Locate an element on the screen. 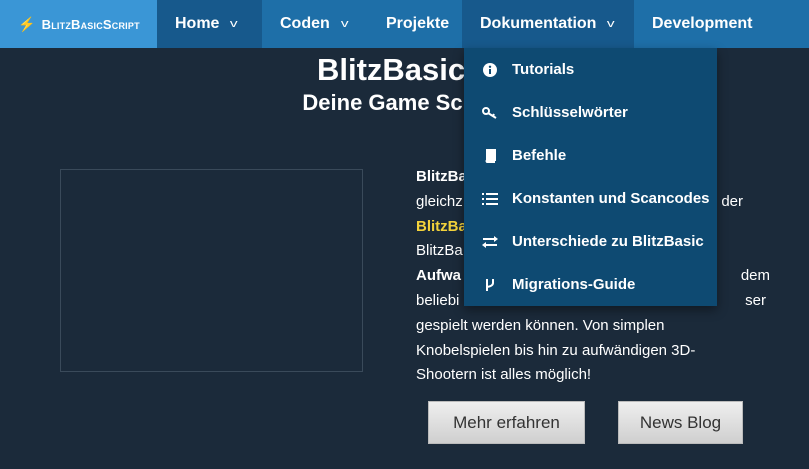  nav-item-home: Home v is located at coordinates (209, 24).